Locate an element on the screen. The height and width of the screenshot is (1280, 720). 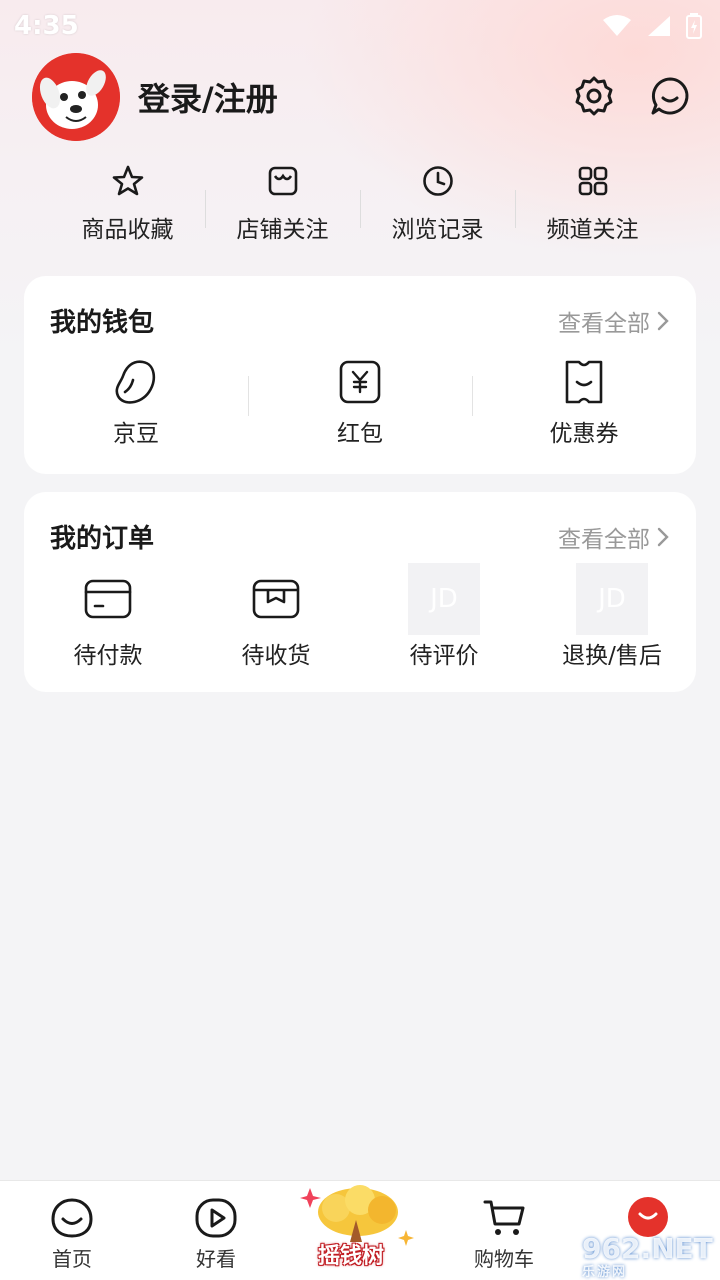
shortcut-label: 店铺关注 is located at coordinates (282, 230).